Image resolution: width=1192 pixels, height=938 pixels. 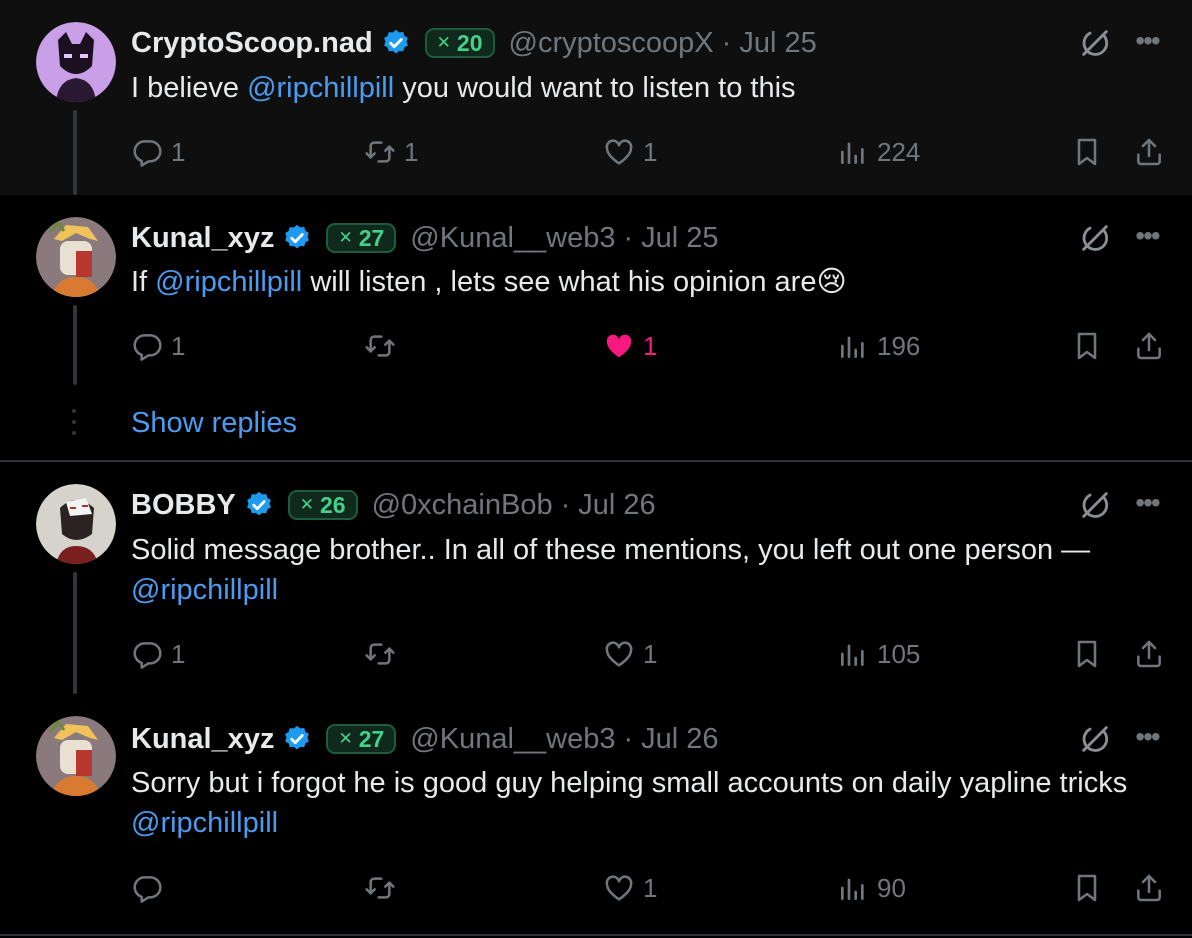 What do you see at coordinates (178, 653) in the screenshot?
I see `reply-count: 1` at bounding box center [178, 653].